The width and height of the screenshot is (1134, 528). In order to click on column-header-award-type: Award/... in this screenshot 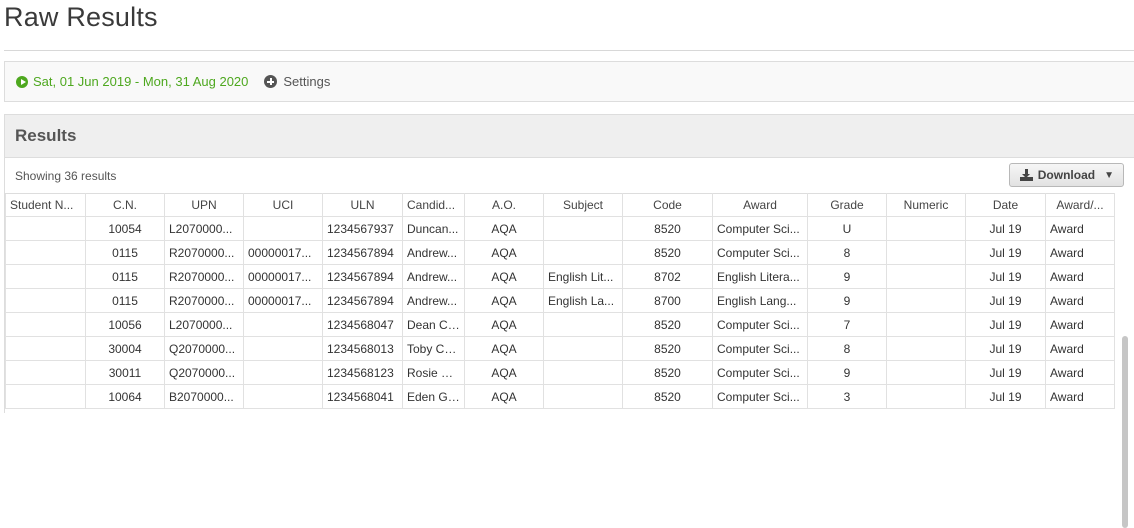, I will do `click(1080, 205)`.